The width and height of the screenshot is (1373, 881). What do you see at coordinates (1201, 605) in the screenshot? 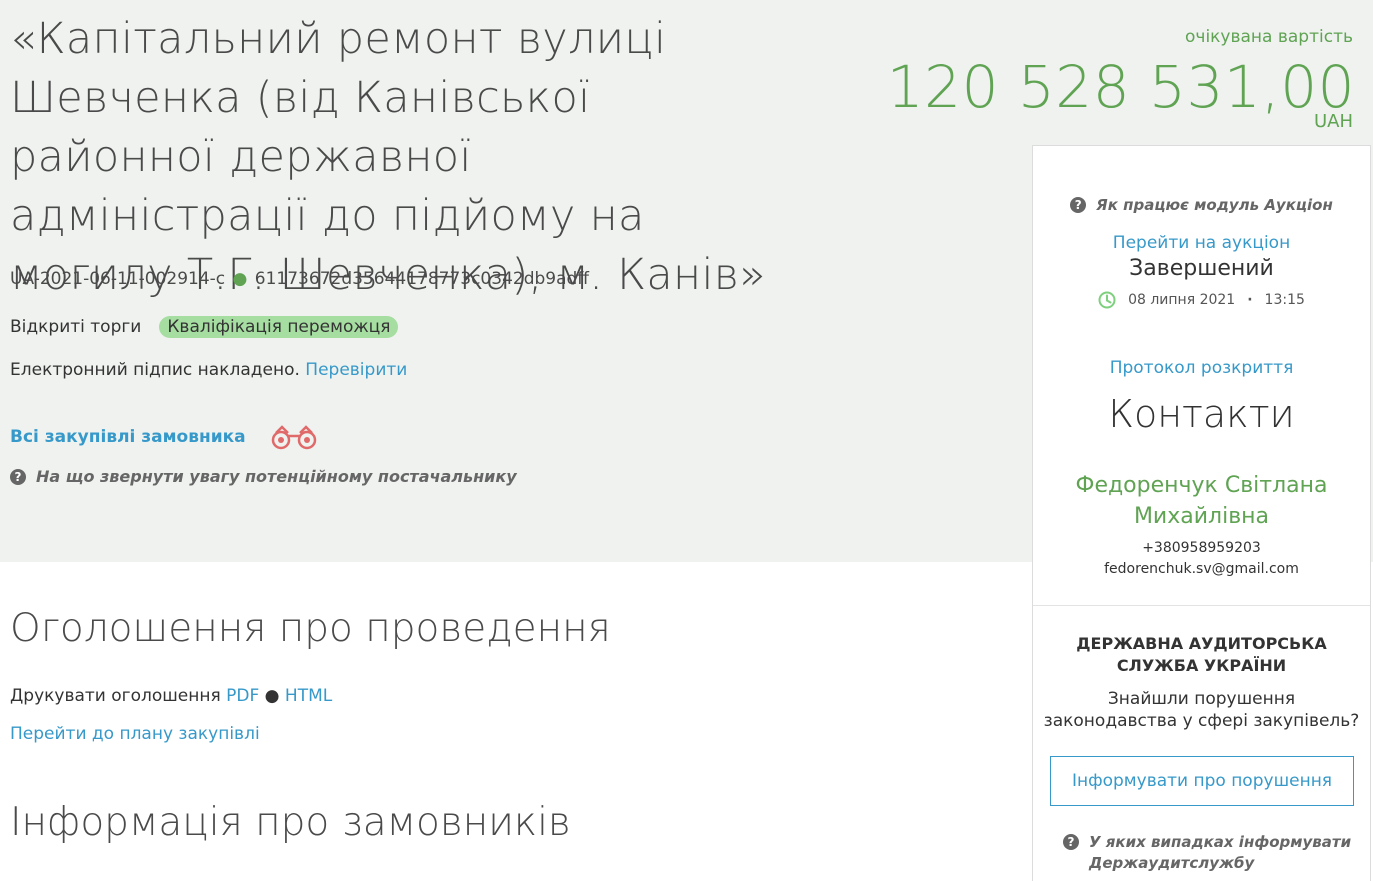
I see `divider` at bounding box center [1201, 605].